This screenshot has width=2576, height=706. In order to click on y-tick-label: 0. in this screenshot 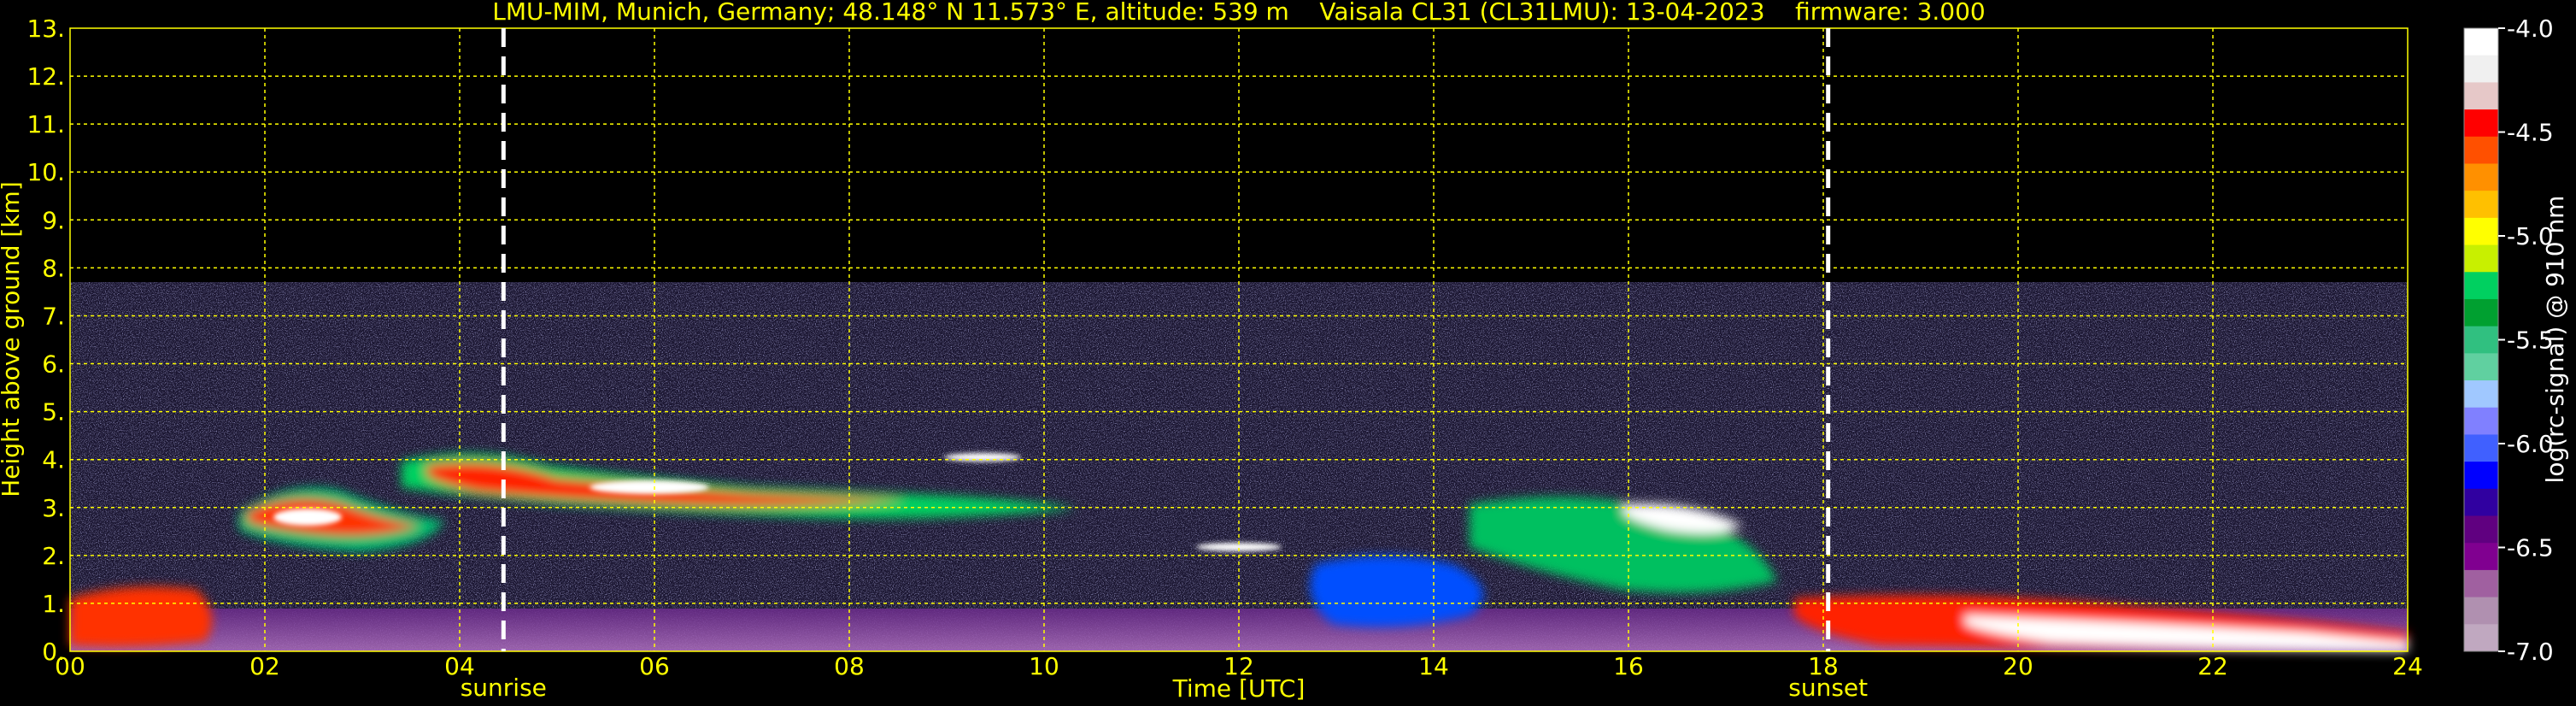, I will do `click(53, 652)`.